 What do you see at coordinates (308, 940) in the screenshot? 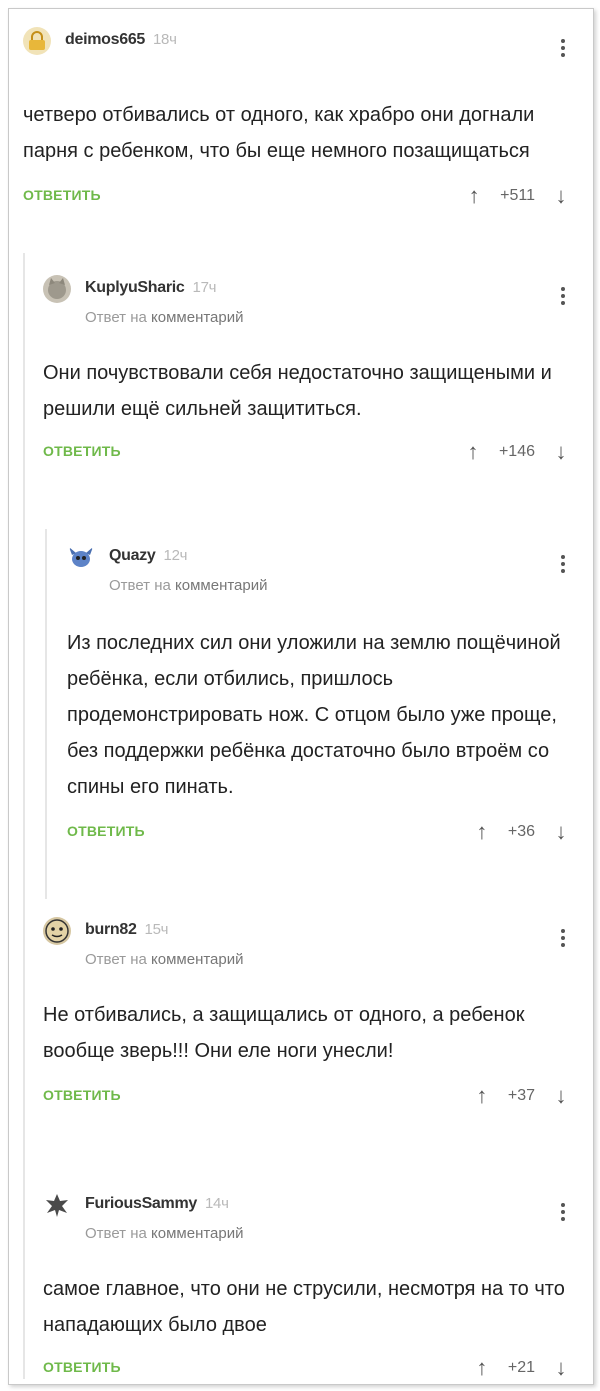
I see `comment-header: burn82 15ч Ответ на комментарий` at bounding box center [308, 940].